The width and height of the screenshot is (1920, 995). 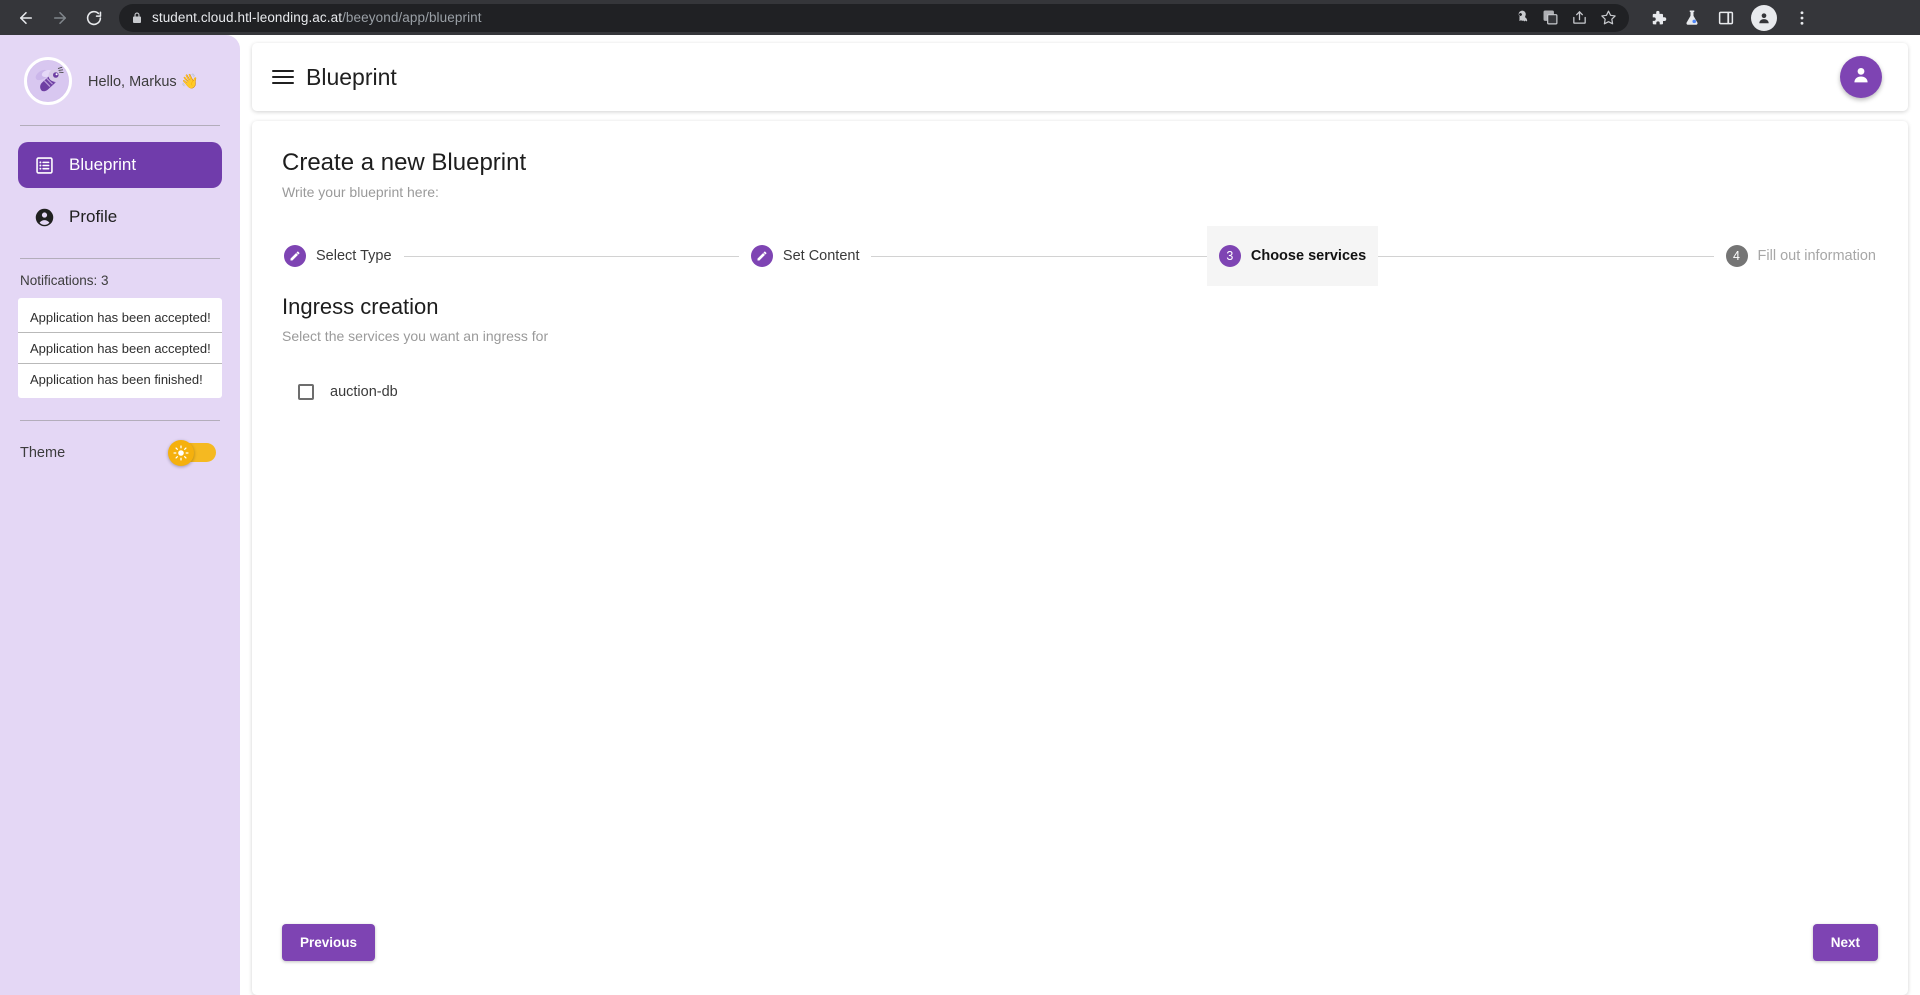 I want to click on app-title: Blueprint, so click(x=351, y=76).